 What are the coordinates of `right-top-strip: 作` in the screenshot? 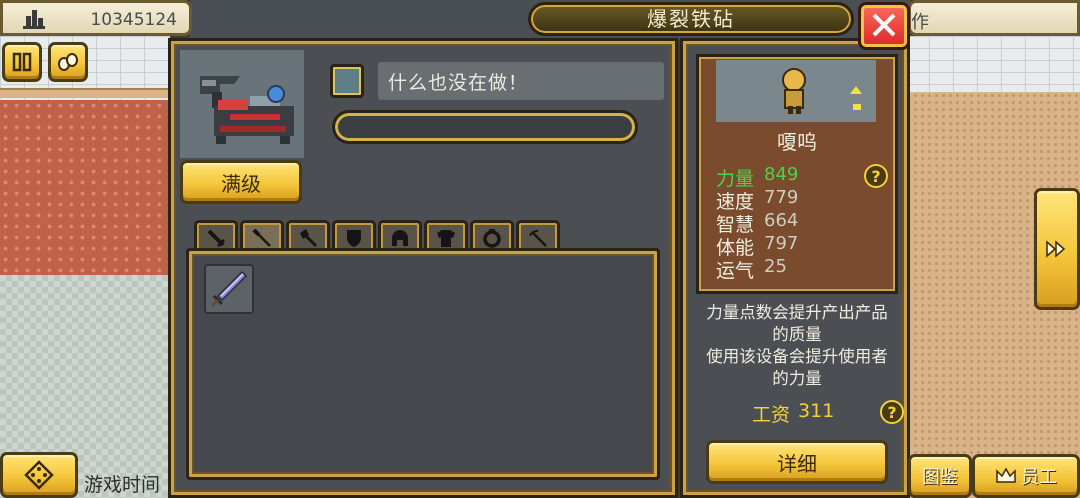 It's located at (994, 18).